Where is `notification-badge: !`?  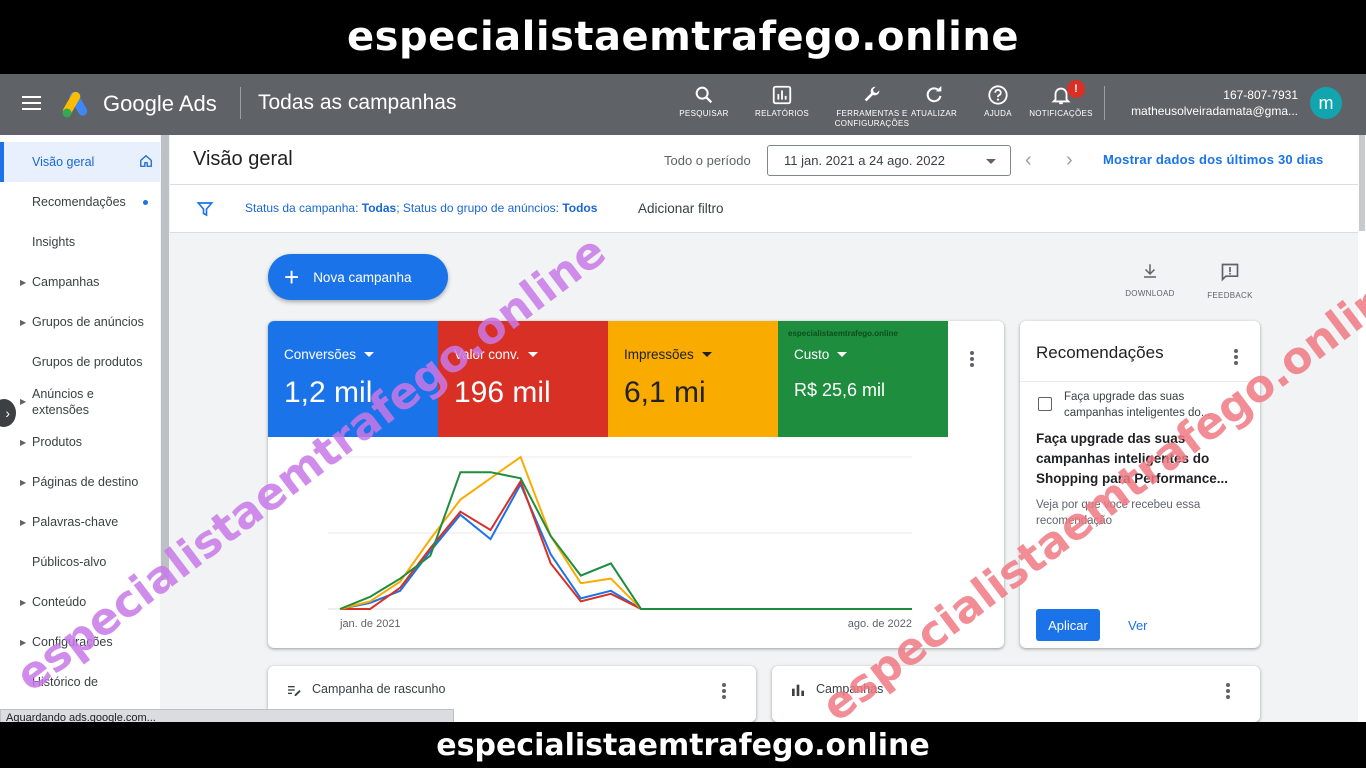
notification-badge: ! is located at coordinates (1076, 89).